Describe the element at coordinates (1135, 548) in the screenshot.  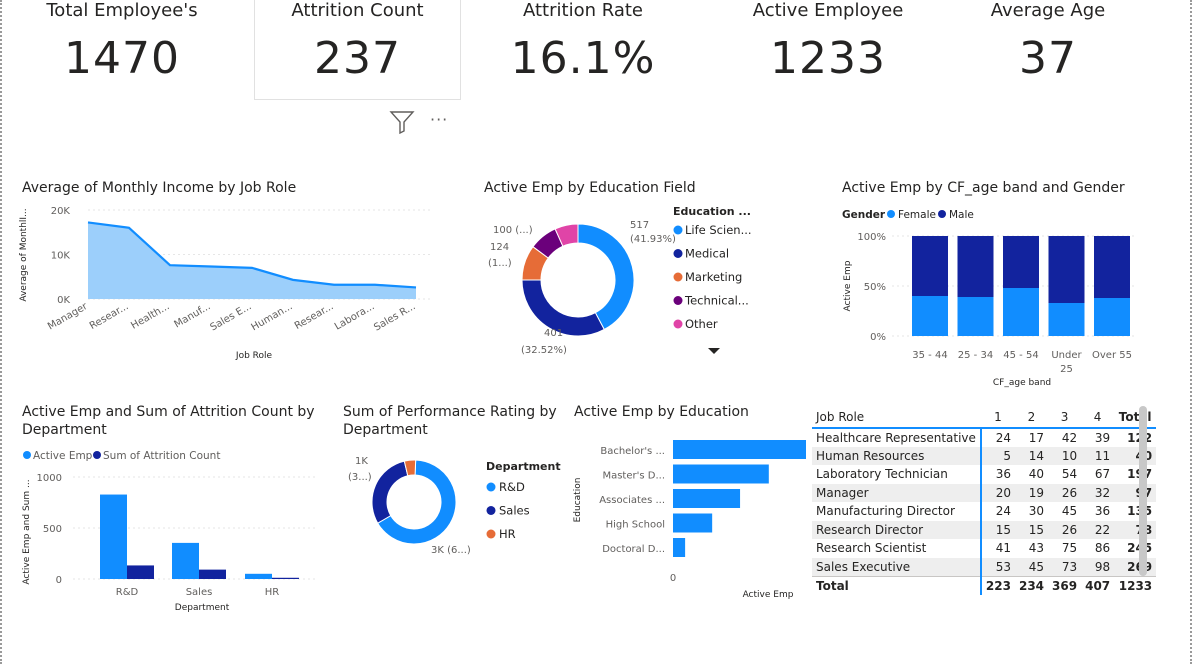
I see `matrix-cell: 245` at that location.